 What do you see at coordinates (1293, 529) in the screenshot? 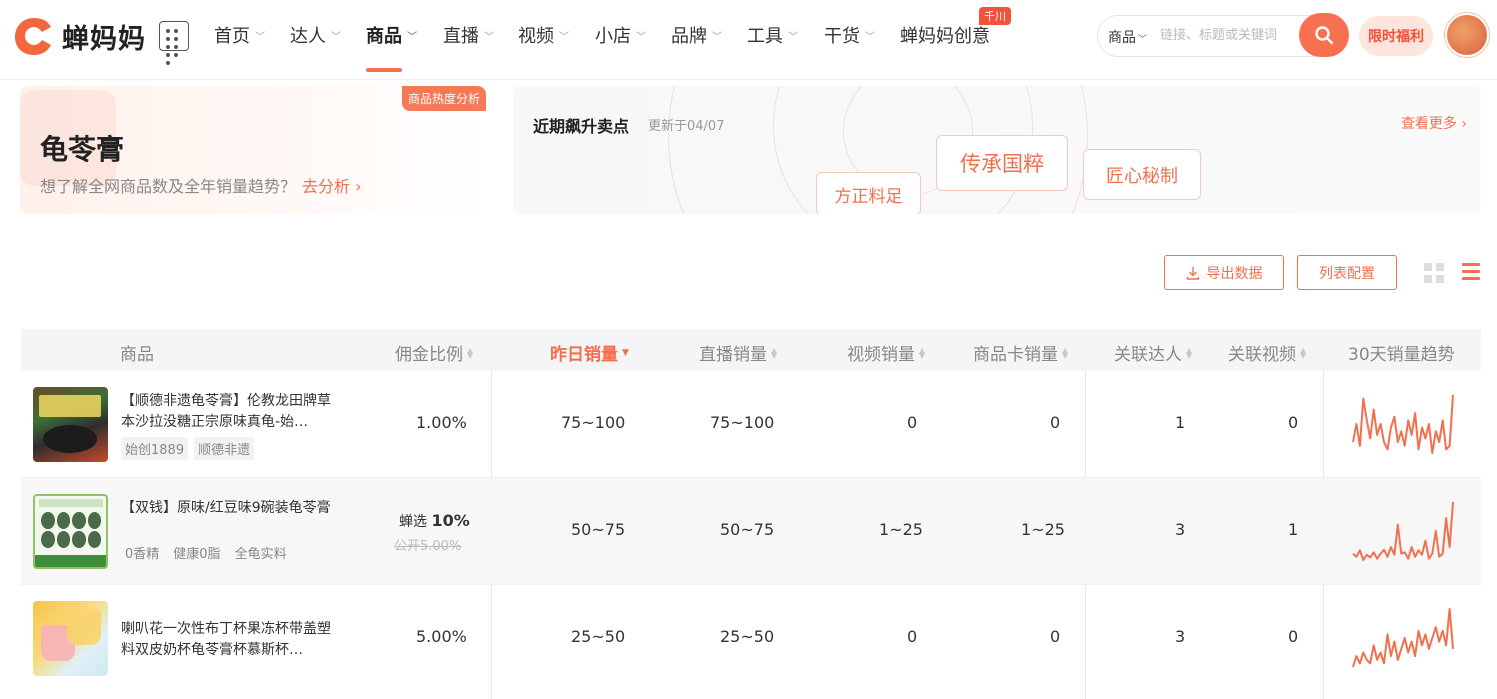
I see `videos-value: 1` at bounding box center [1293, 529].